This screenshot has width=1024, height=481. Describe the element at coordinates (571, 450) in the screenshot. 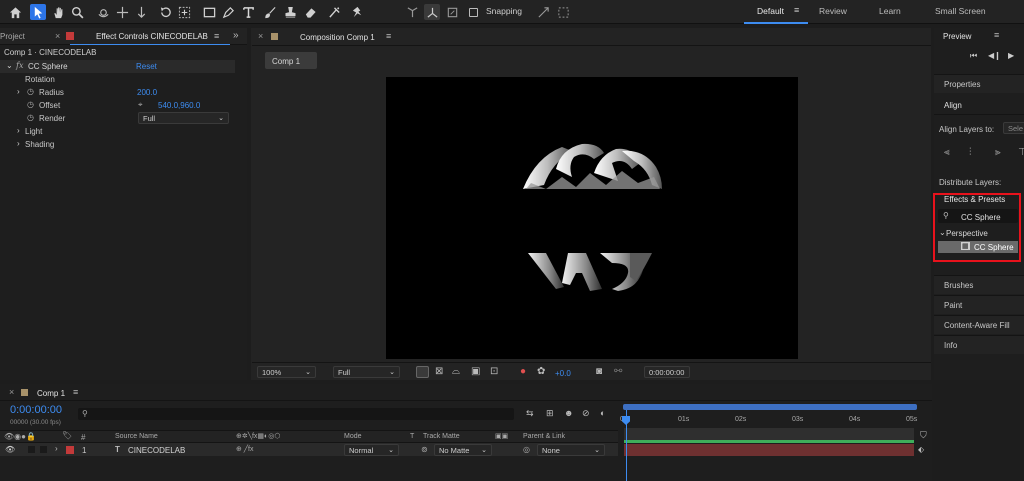

I see `parent-dropdown: None ⌄` at that location.